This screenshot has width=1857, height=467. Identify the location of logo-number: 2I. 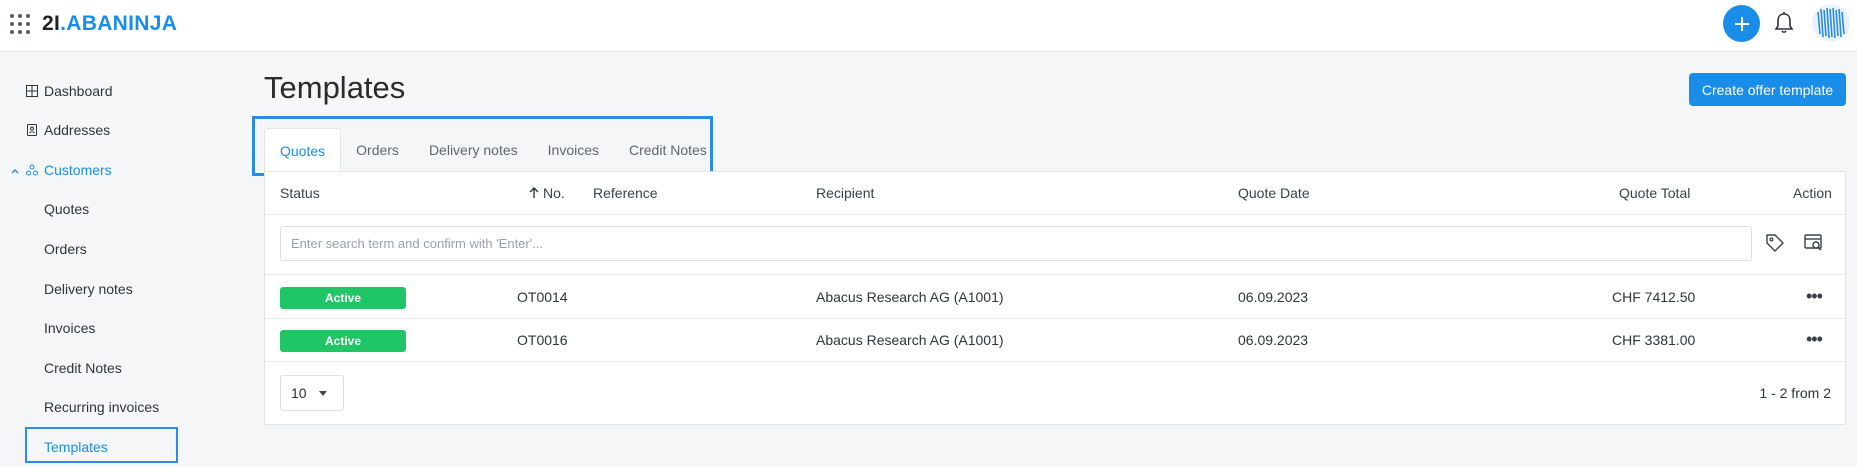
(51, 23).